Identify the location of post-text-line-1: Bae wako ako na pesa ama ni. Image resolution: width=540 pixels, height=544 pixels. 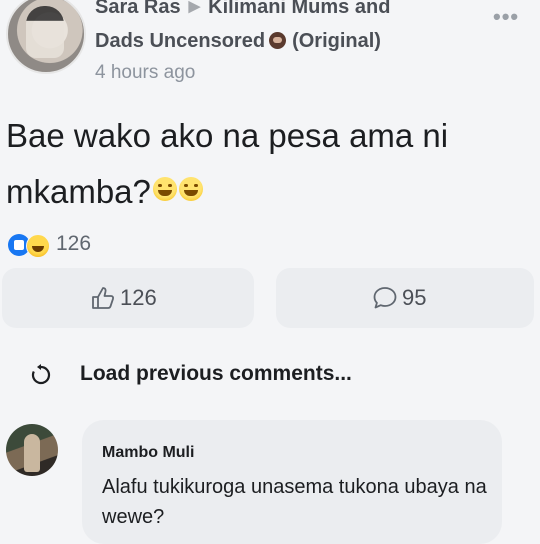
(227, 135).